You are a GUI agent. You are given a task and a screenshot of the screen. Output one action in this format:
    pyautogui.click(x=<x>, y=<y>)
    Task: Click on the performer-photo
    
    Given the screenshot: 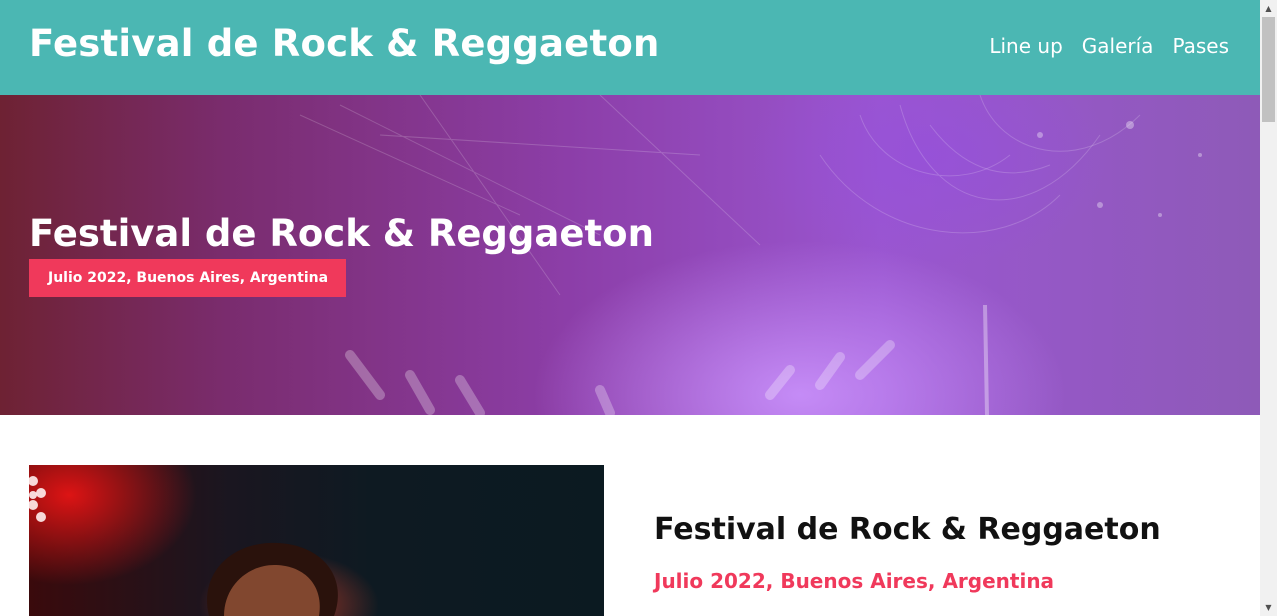 What is the action you would take?
    pyautogui.click(x=316, y=540)
    